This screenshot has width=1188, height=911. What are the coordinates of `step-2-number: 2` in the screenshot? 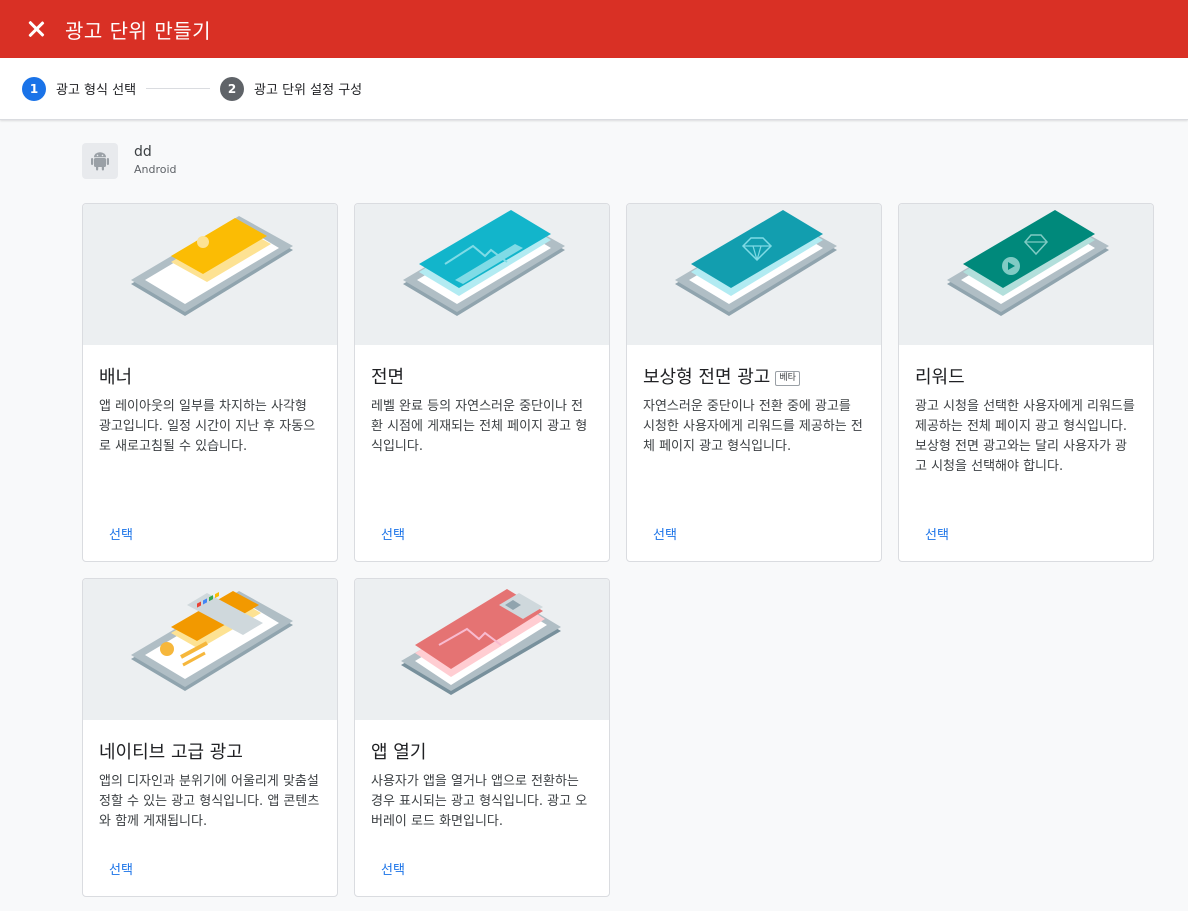 It's located at (232, 88).